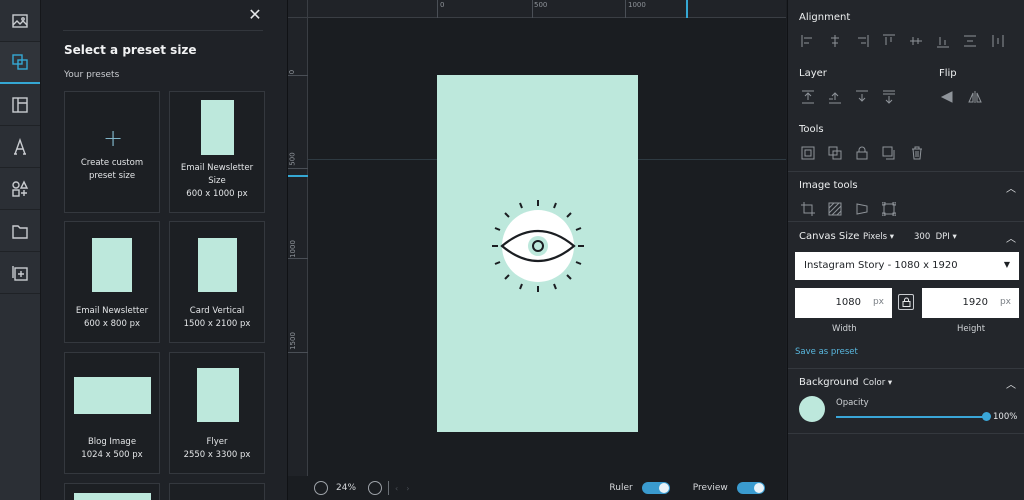  Describe the element at coordinates (217, 324) in the screenshot. I see `preset-dims: 1500 x 2100 px` at that location.